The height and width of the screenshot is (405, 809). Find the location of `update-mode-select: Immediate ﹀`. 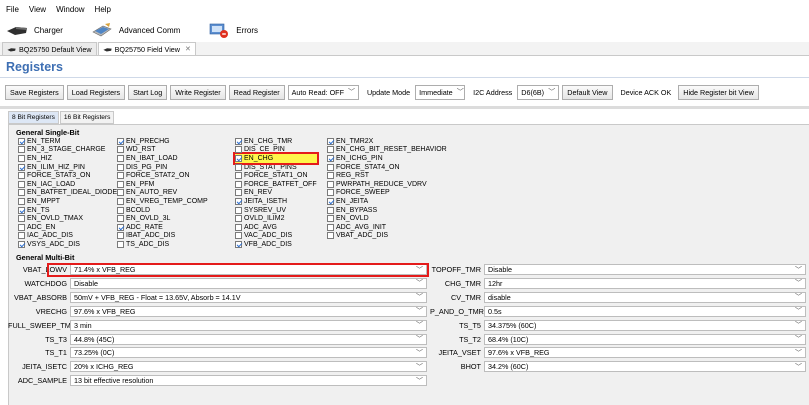

update-mode-select: Immediate ﹀ is located at coordinates (440, 92).